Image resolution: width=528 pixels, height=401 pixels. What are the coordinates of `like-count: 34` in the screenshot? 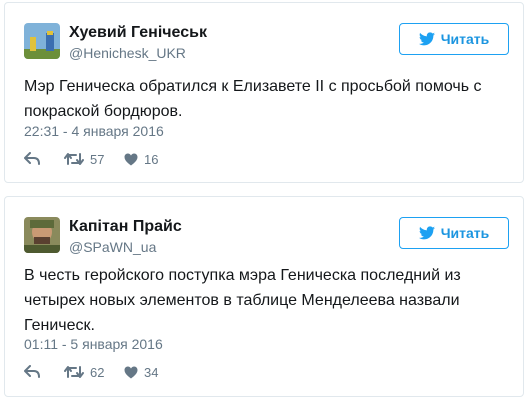 It's located at (151, 372).